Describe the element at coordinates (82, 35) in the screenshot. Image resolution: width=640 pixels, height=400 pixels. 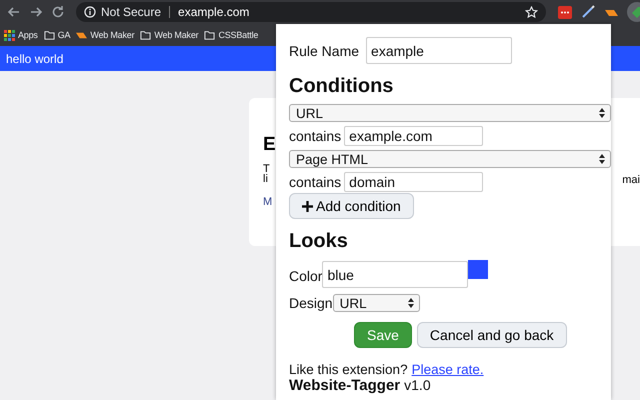
I see `webmaker-icon` at that location.